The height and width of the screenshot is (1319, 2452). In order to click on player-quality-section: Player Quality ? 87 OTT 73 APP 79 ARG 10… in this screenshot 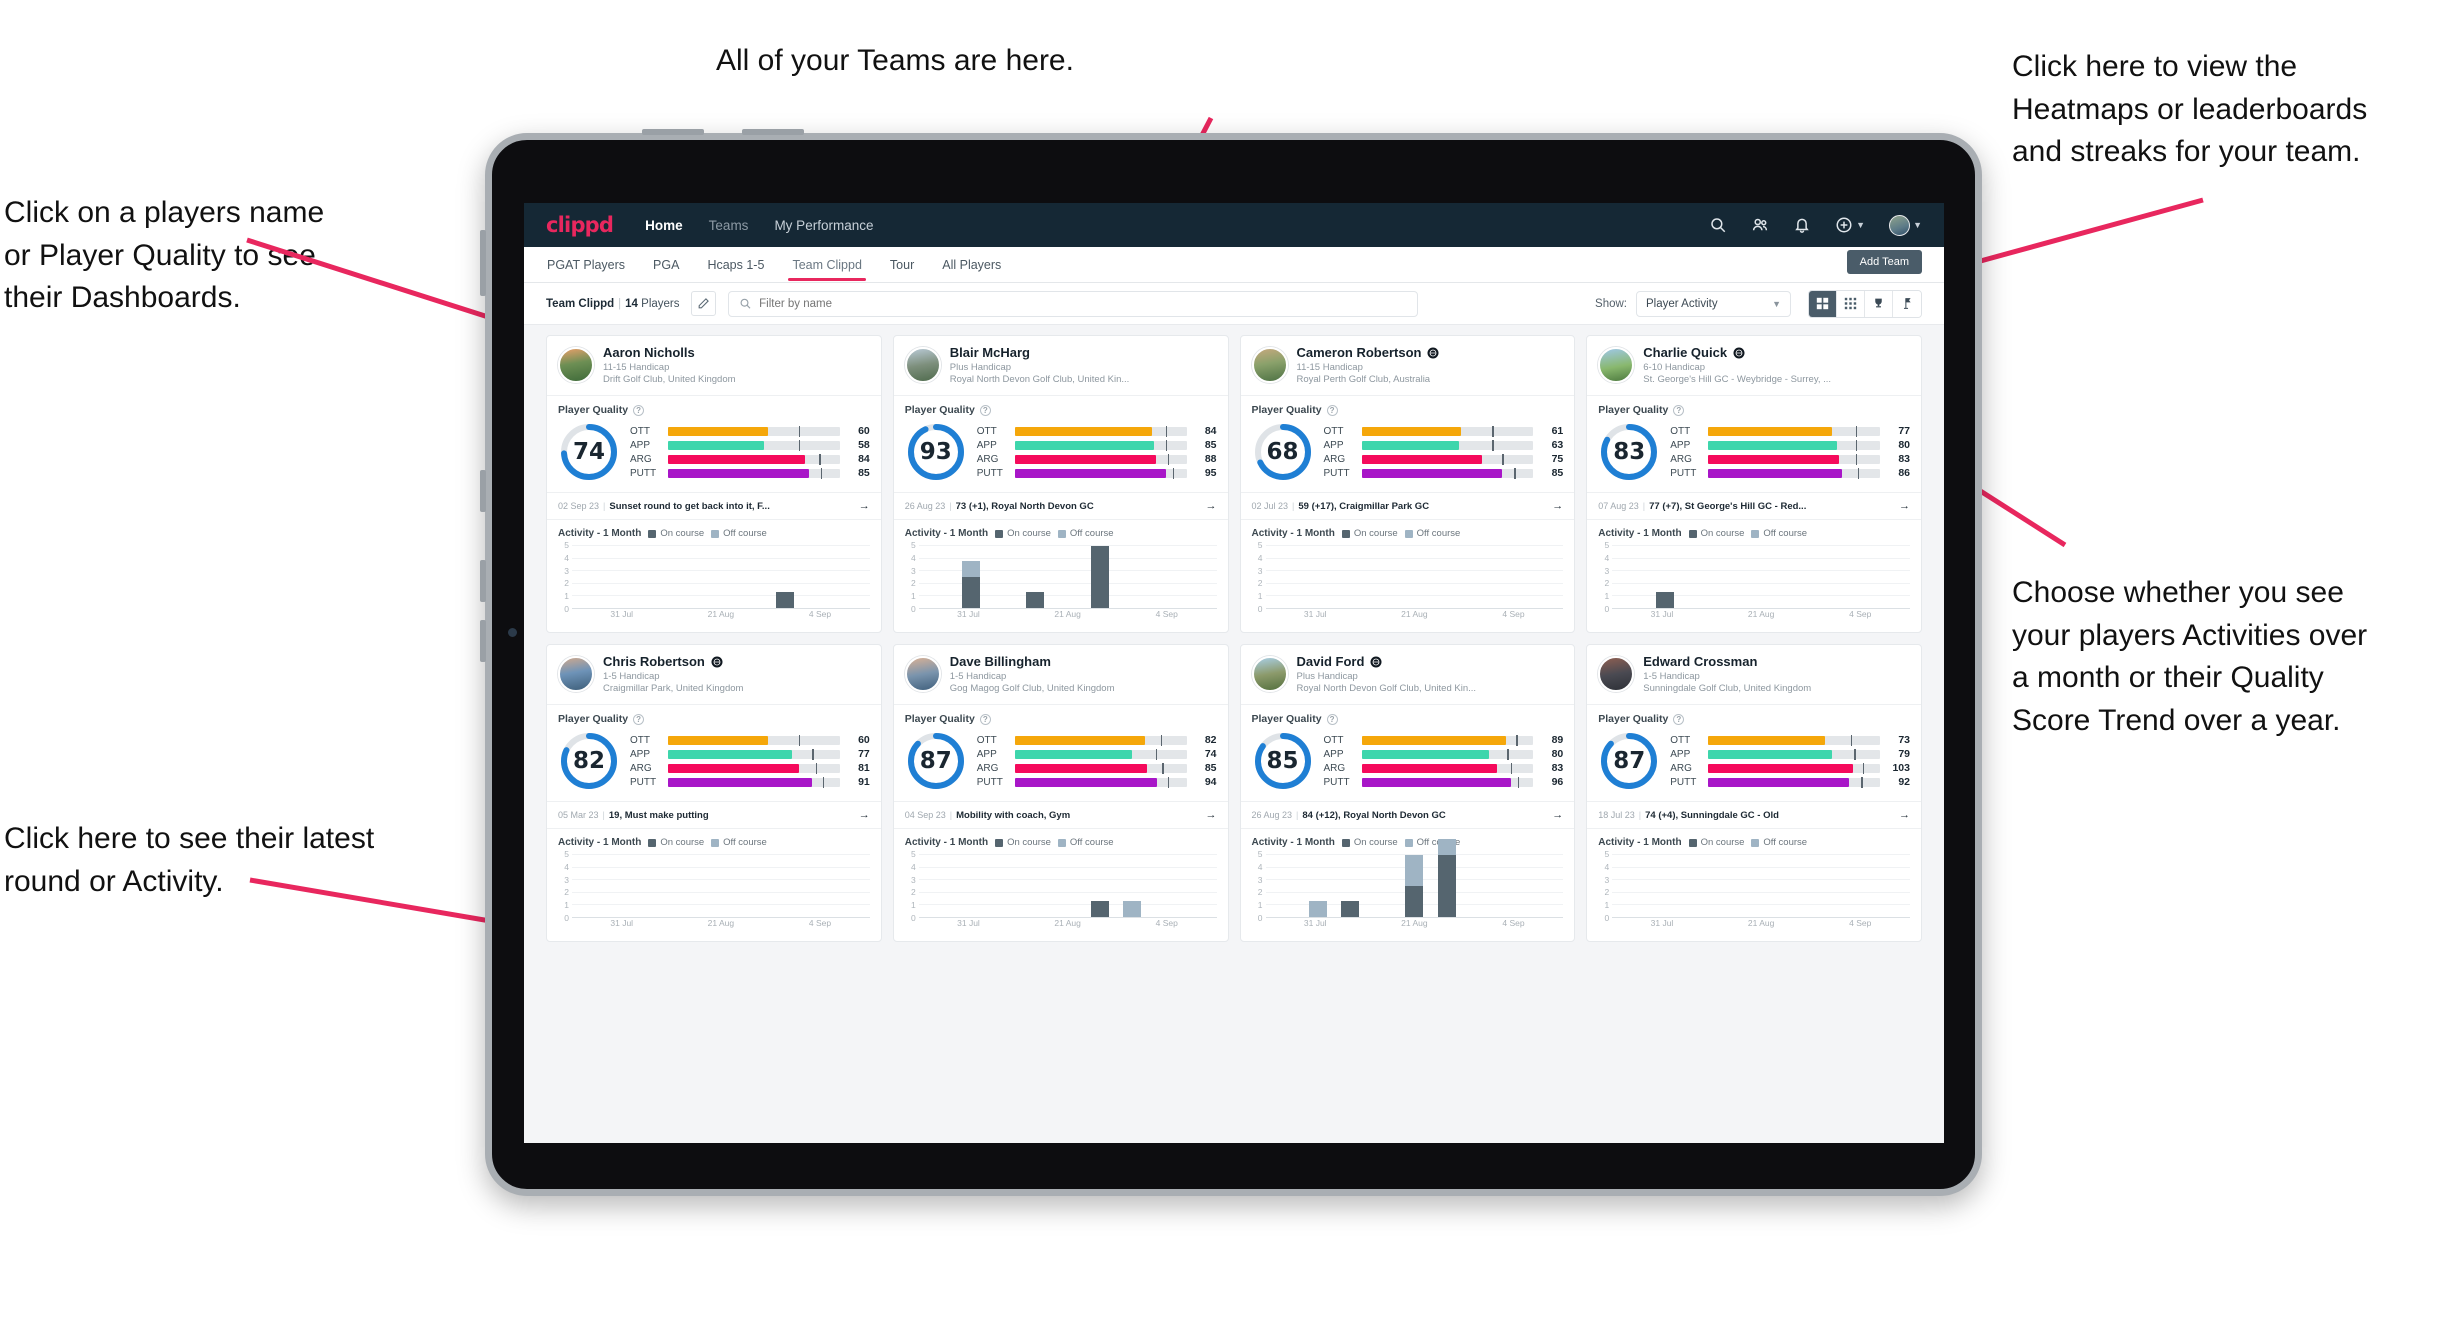, I will do `click(1754, 753)`.